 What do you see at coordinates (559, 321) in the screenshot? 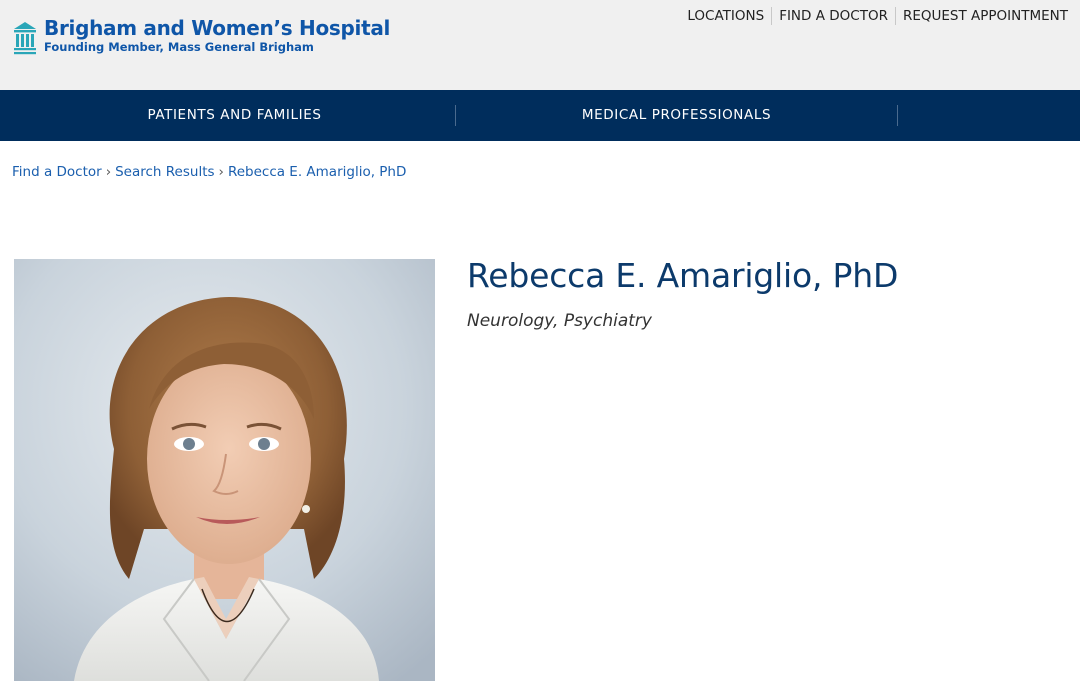
I see `specialty-list: Neurology, Psychiatry` at bounding box center [559, 321].